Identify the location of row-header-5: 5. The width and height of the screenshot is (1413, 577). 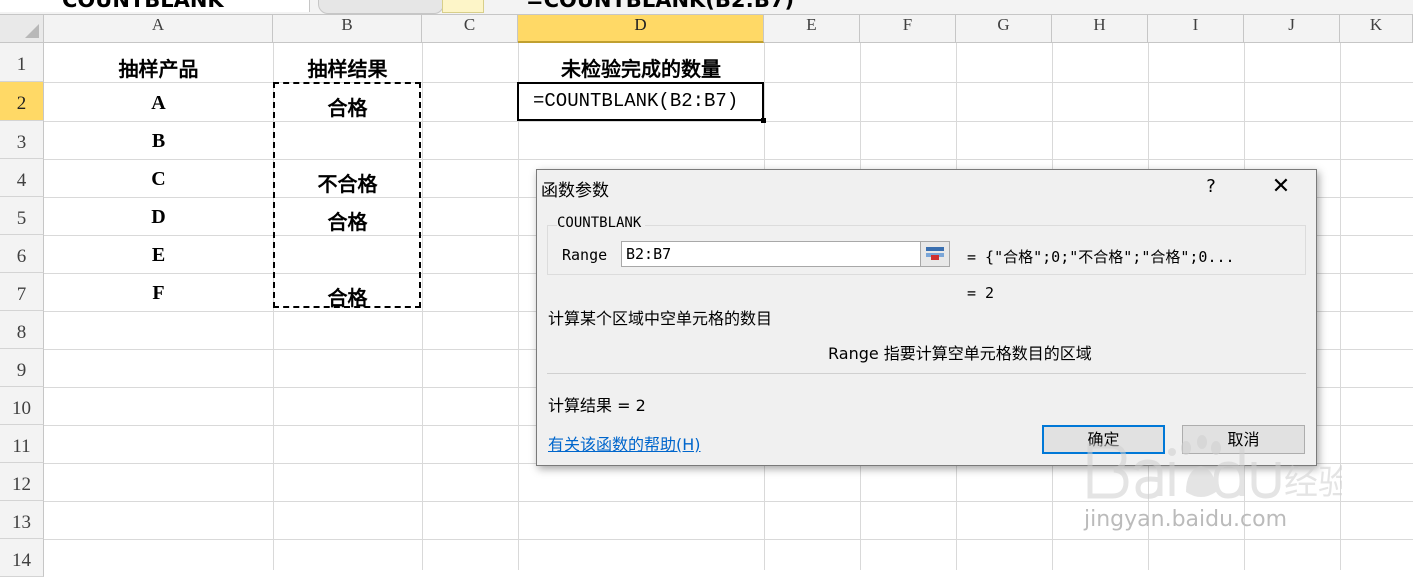
(22, 216).